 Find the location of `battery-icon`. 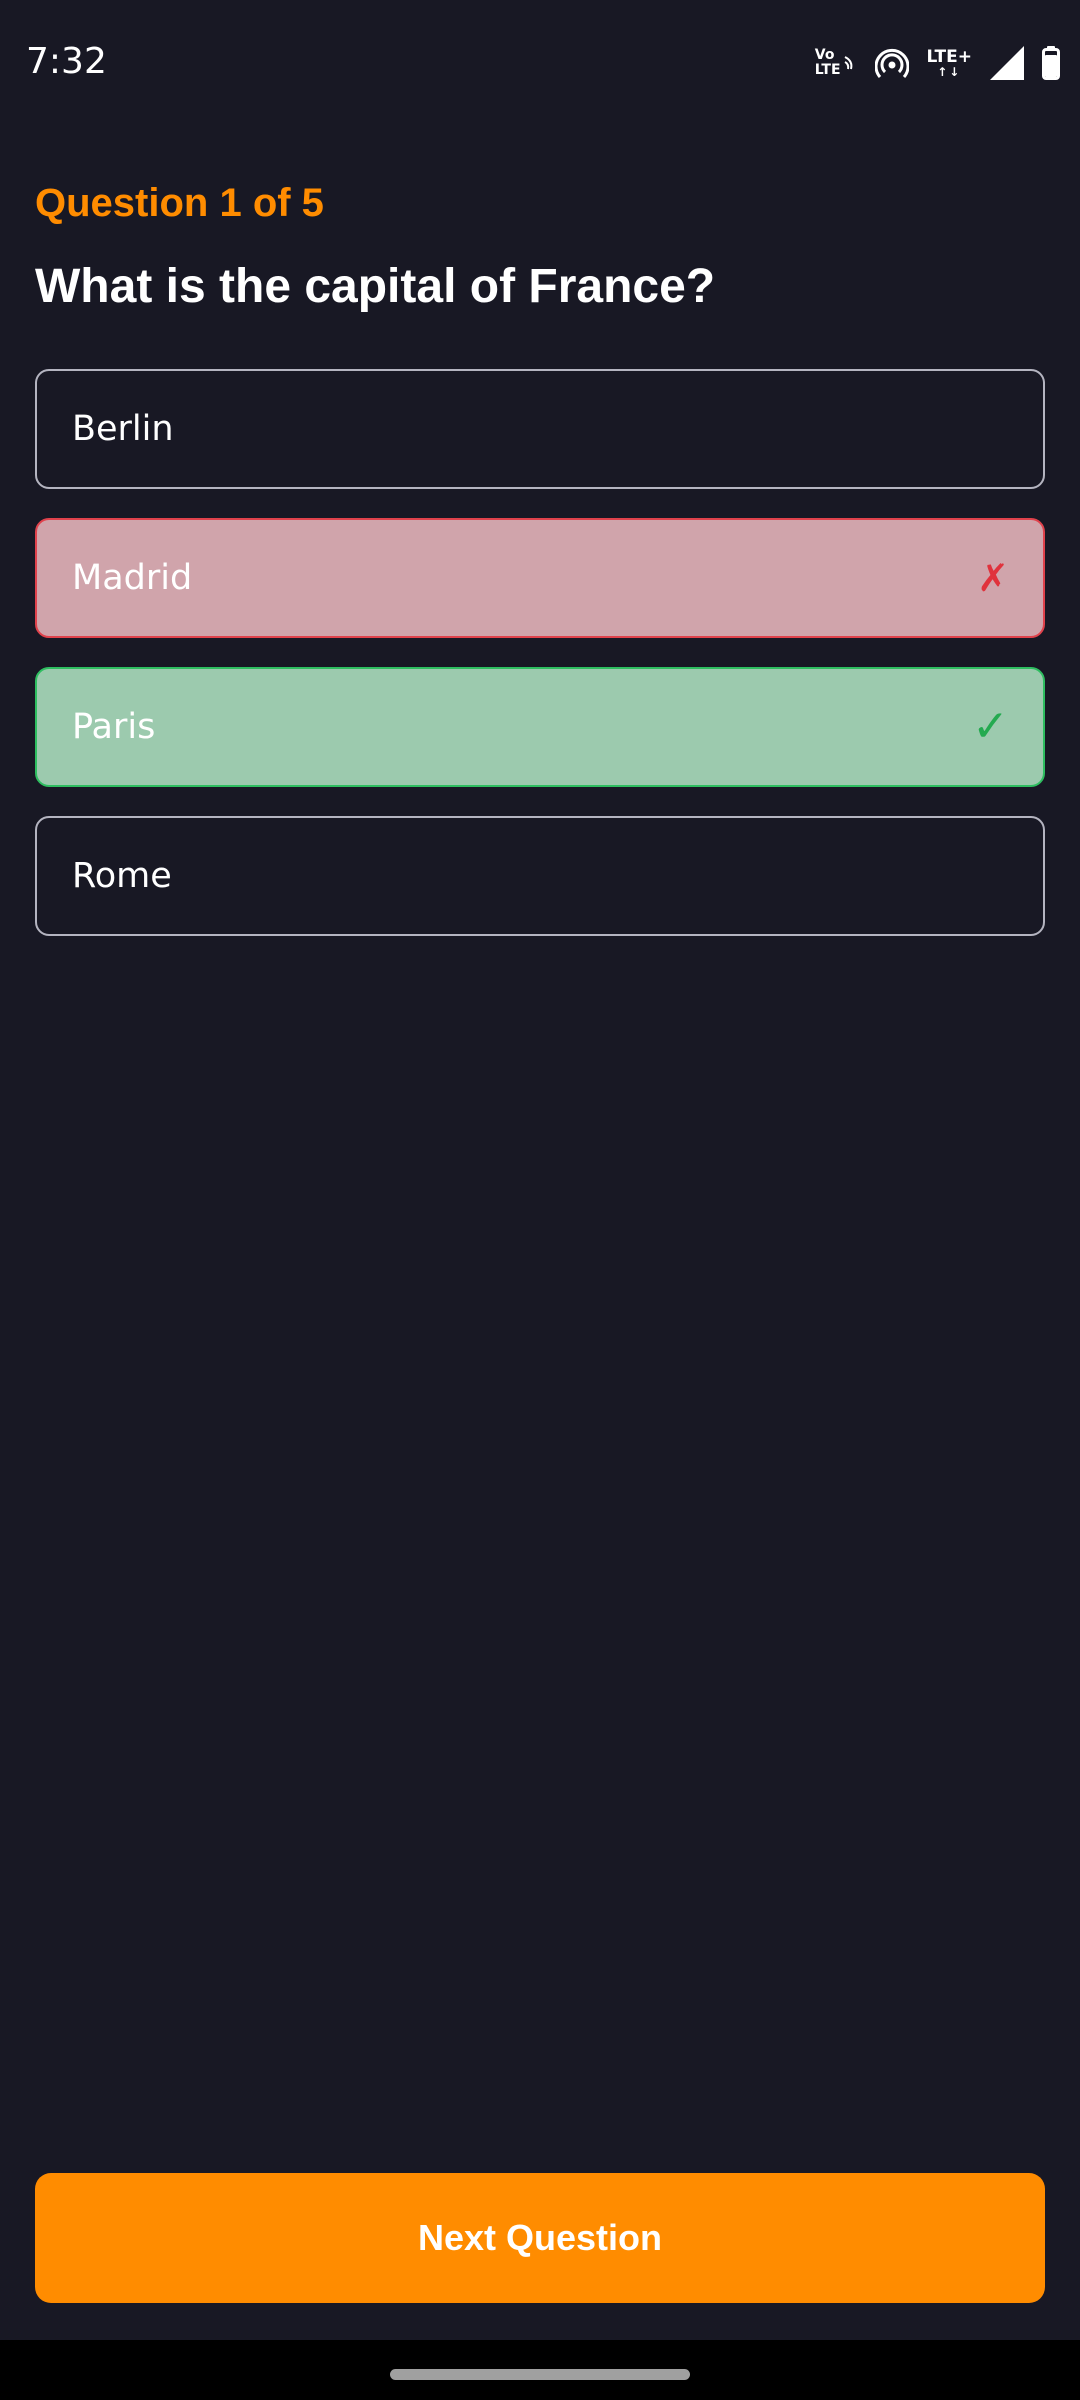

battery-icon is located at coordinates (1051, 63).